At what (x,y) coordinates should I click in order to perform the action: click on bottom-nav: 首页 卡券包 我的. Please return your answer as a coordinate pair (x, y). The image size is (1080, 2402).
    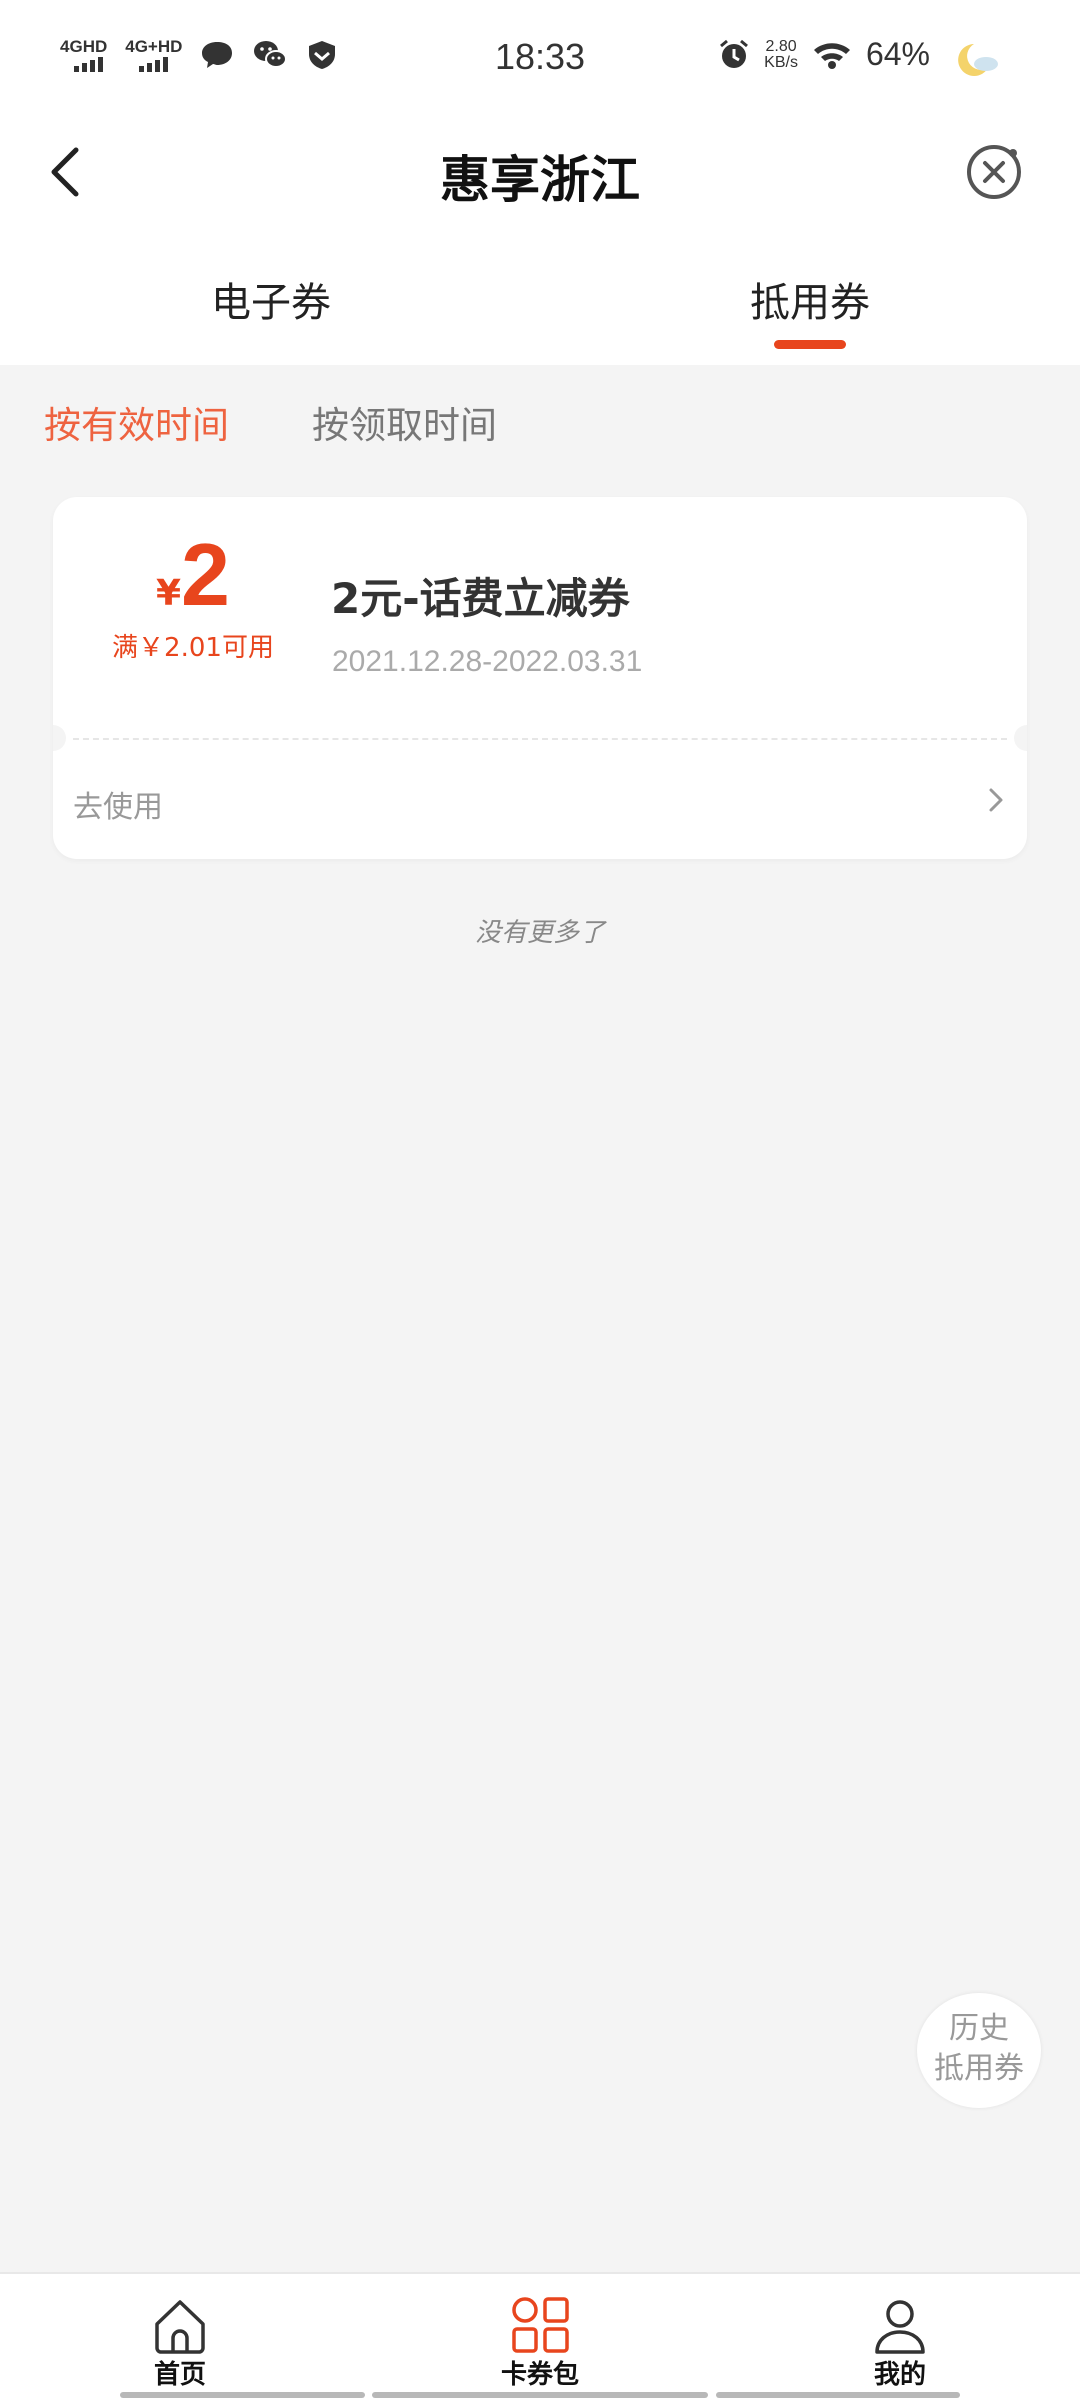
    Looking at the image, I should click on (540, 2337).